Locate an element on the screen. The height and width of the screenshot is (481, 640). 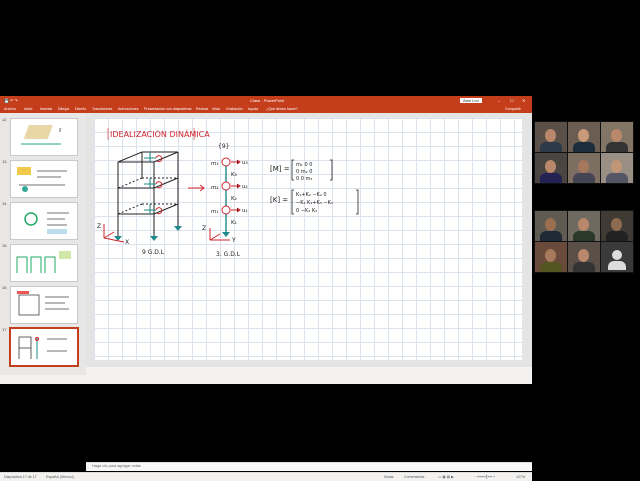
notes-button: Notas is located at coordinates (388, 477).